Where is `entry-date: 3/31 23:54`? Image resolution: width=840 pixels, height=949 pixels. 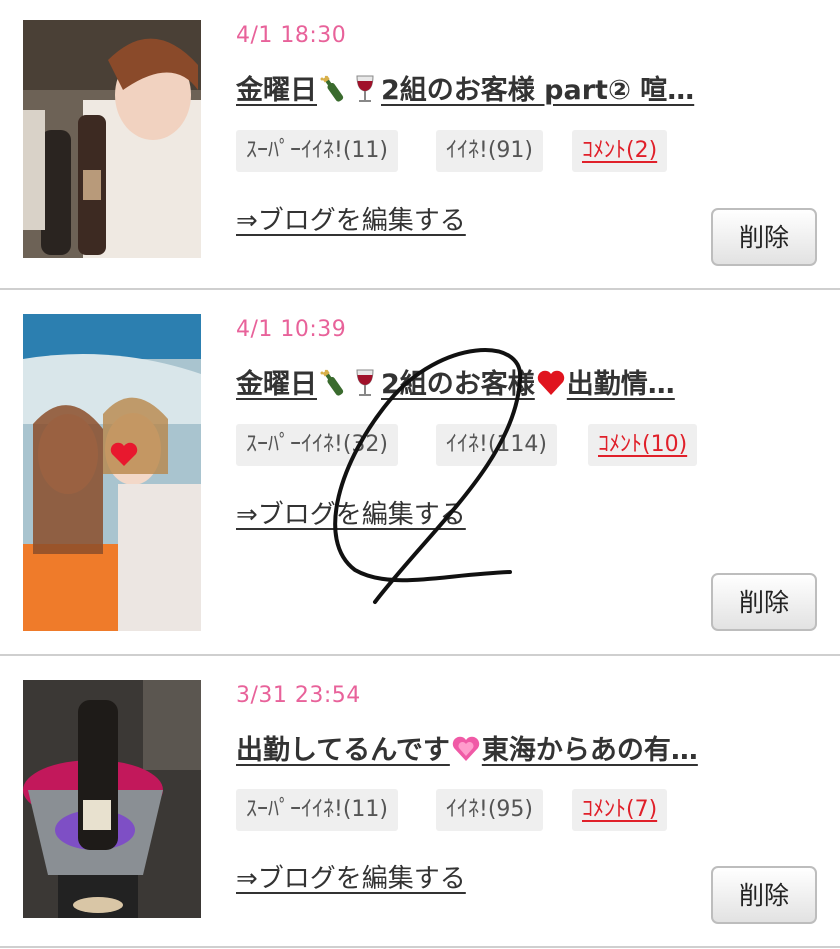 entry-date: 3/31 23:54 is located at coordinates (298, 695).